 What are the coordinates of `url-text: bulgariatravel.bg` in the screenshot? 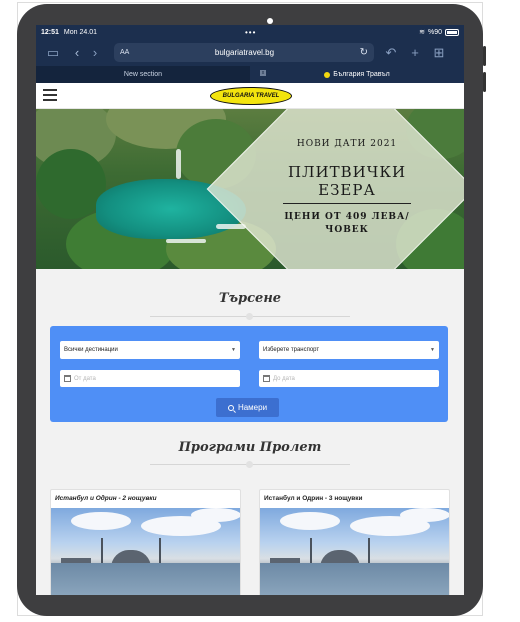 It's located at (244, 52).